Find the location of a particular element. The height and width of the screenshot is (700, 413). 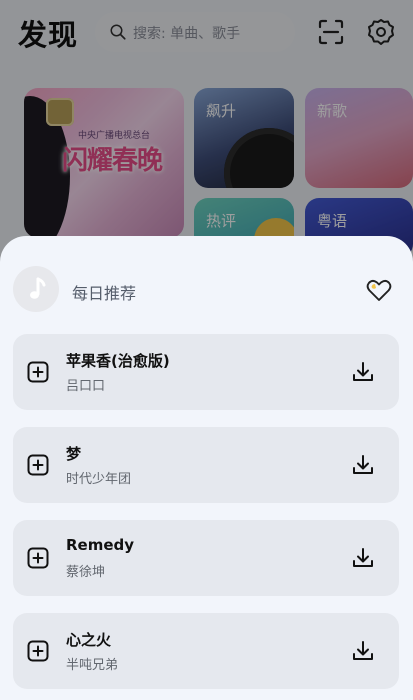

sheet-header: 每日推荐 is located at coordinates (206, 281).